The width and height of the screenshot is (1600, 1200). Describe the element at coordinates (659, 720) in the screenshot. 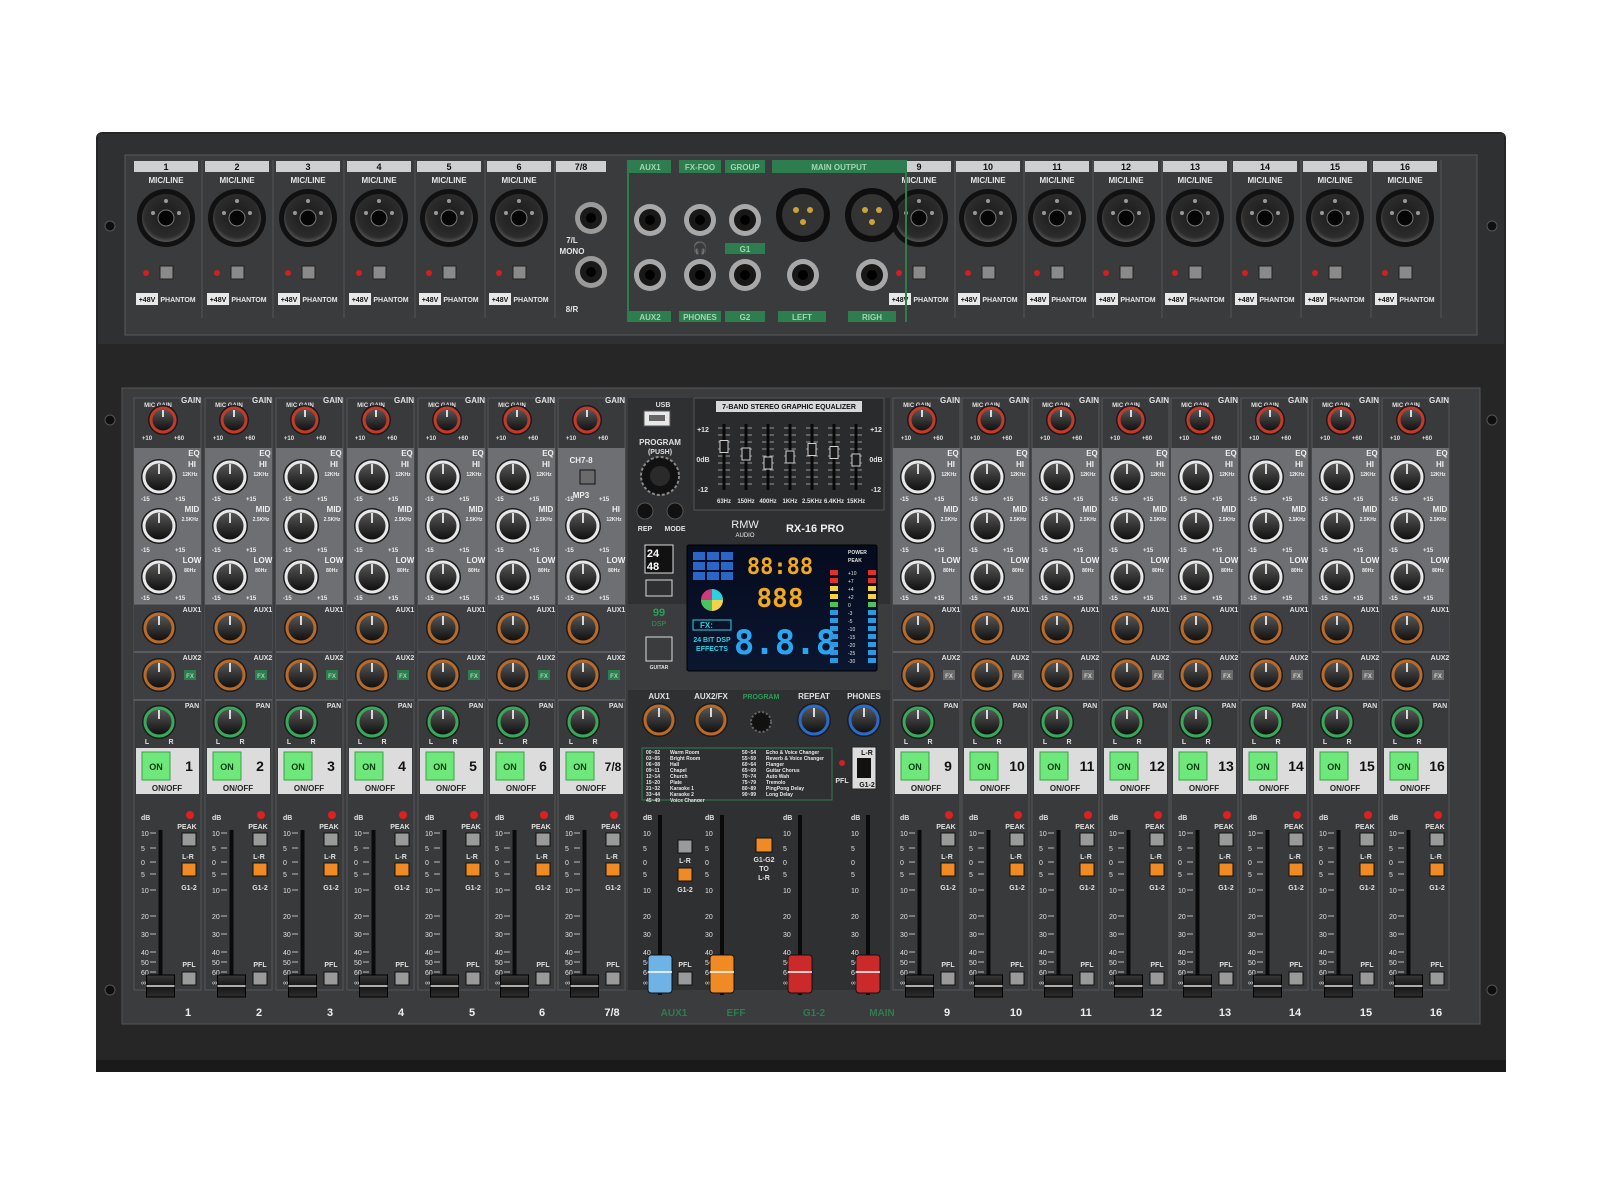

I see `master-aux1-knob` at that location.